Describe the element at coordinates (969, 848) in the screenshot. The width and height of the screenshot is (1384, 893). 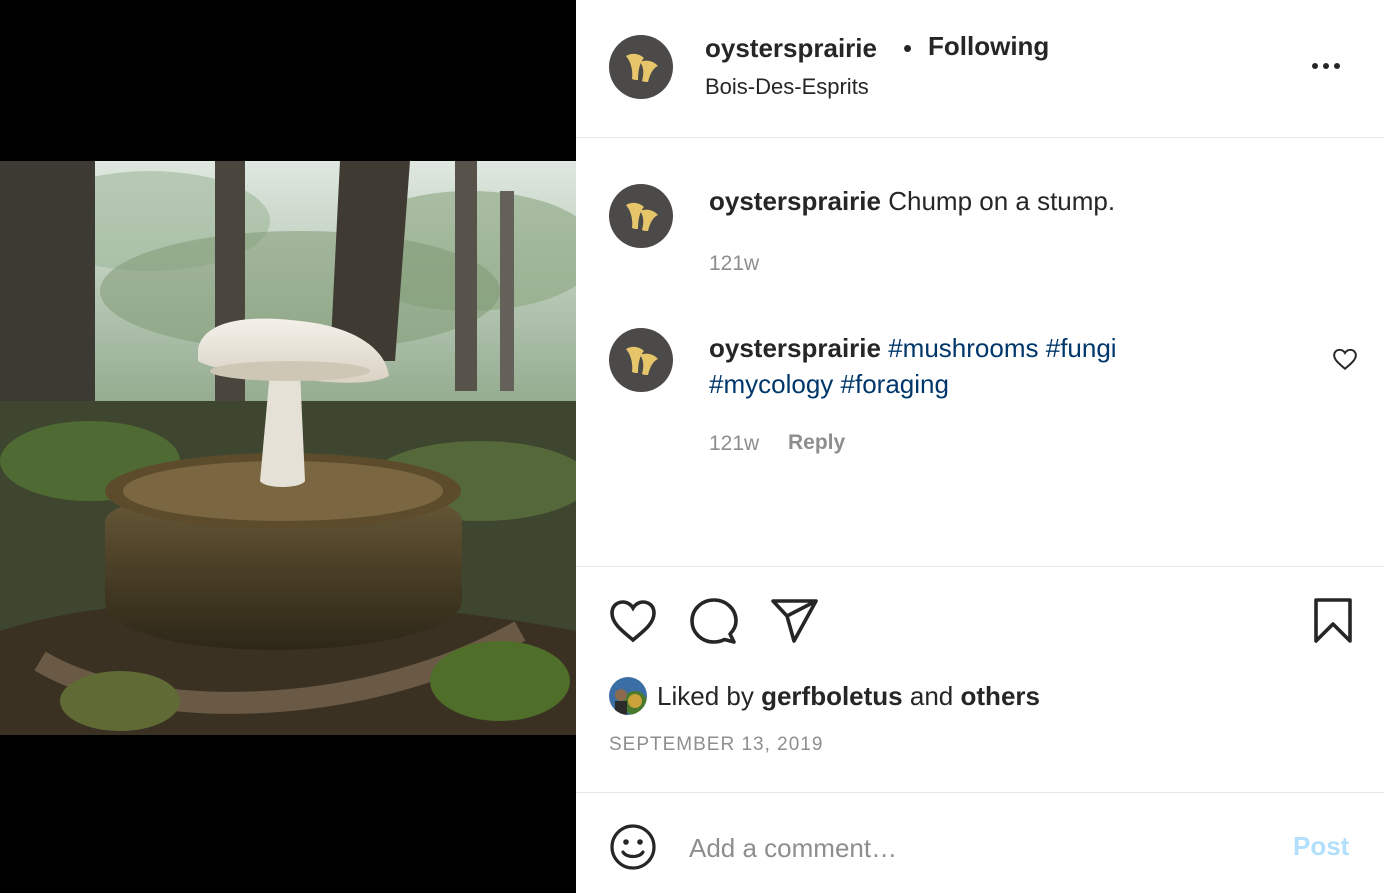
I see `add-comment-input` at that location.